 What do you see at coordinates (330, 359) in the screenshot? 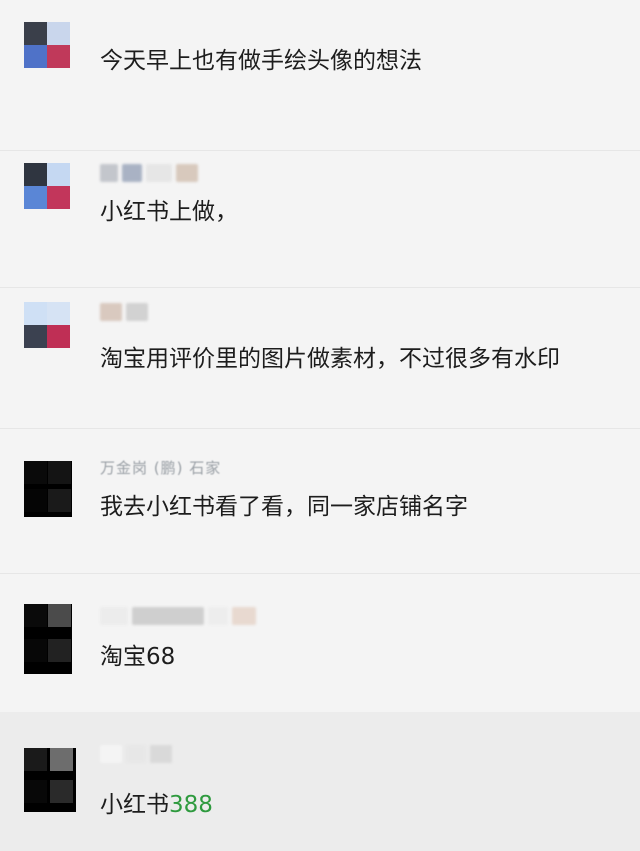
I see `message-text: 淘宝用评价里的图片做素材，不过很多有水印` at bounding box center [330, 359].